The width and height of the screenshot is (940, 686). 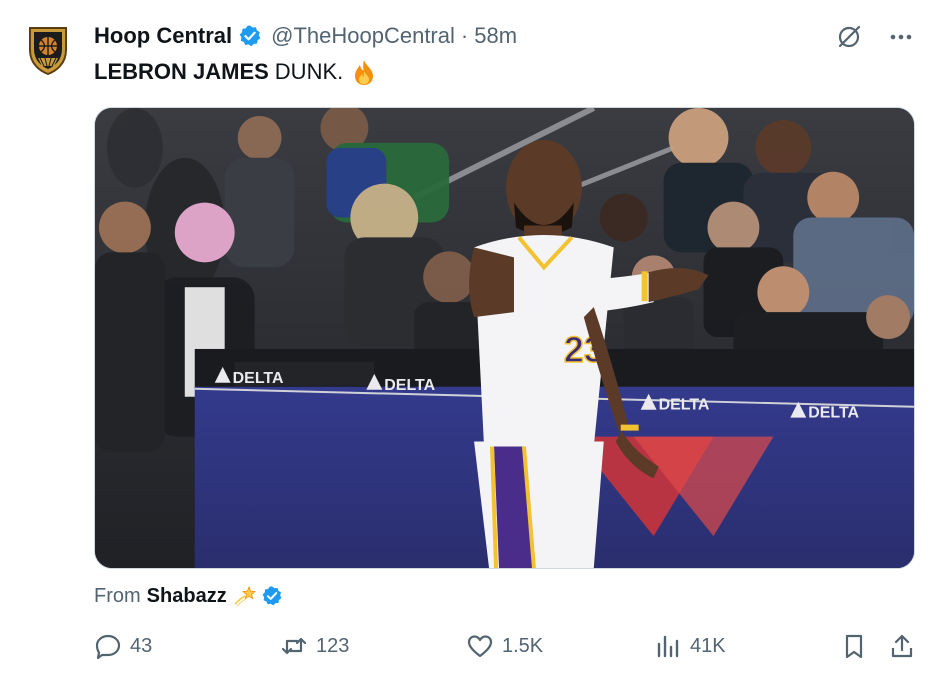 I want to click on reply-icon, so click(x=108, y=646).